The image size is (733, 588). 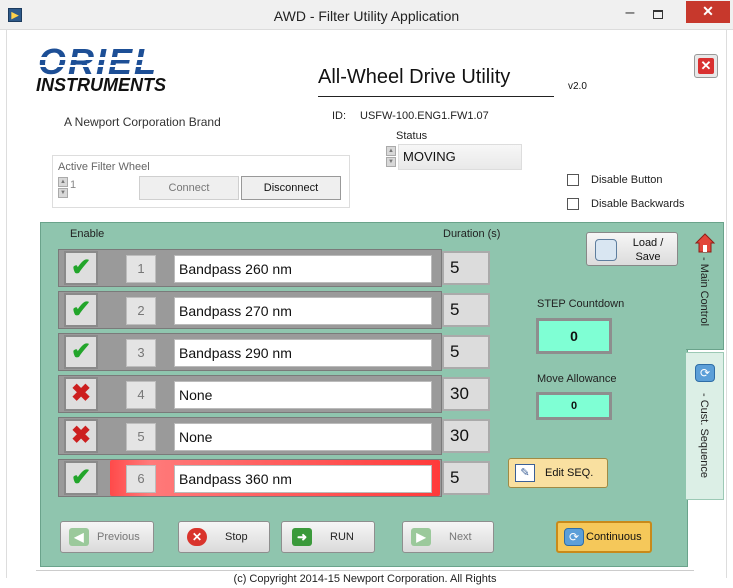 I want to click on edit-seq-label: Edit SEQ., so click(x=569, y=473).